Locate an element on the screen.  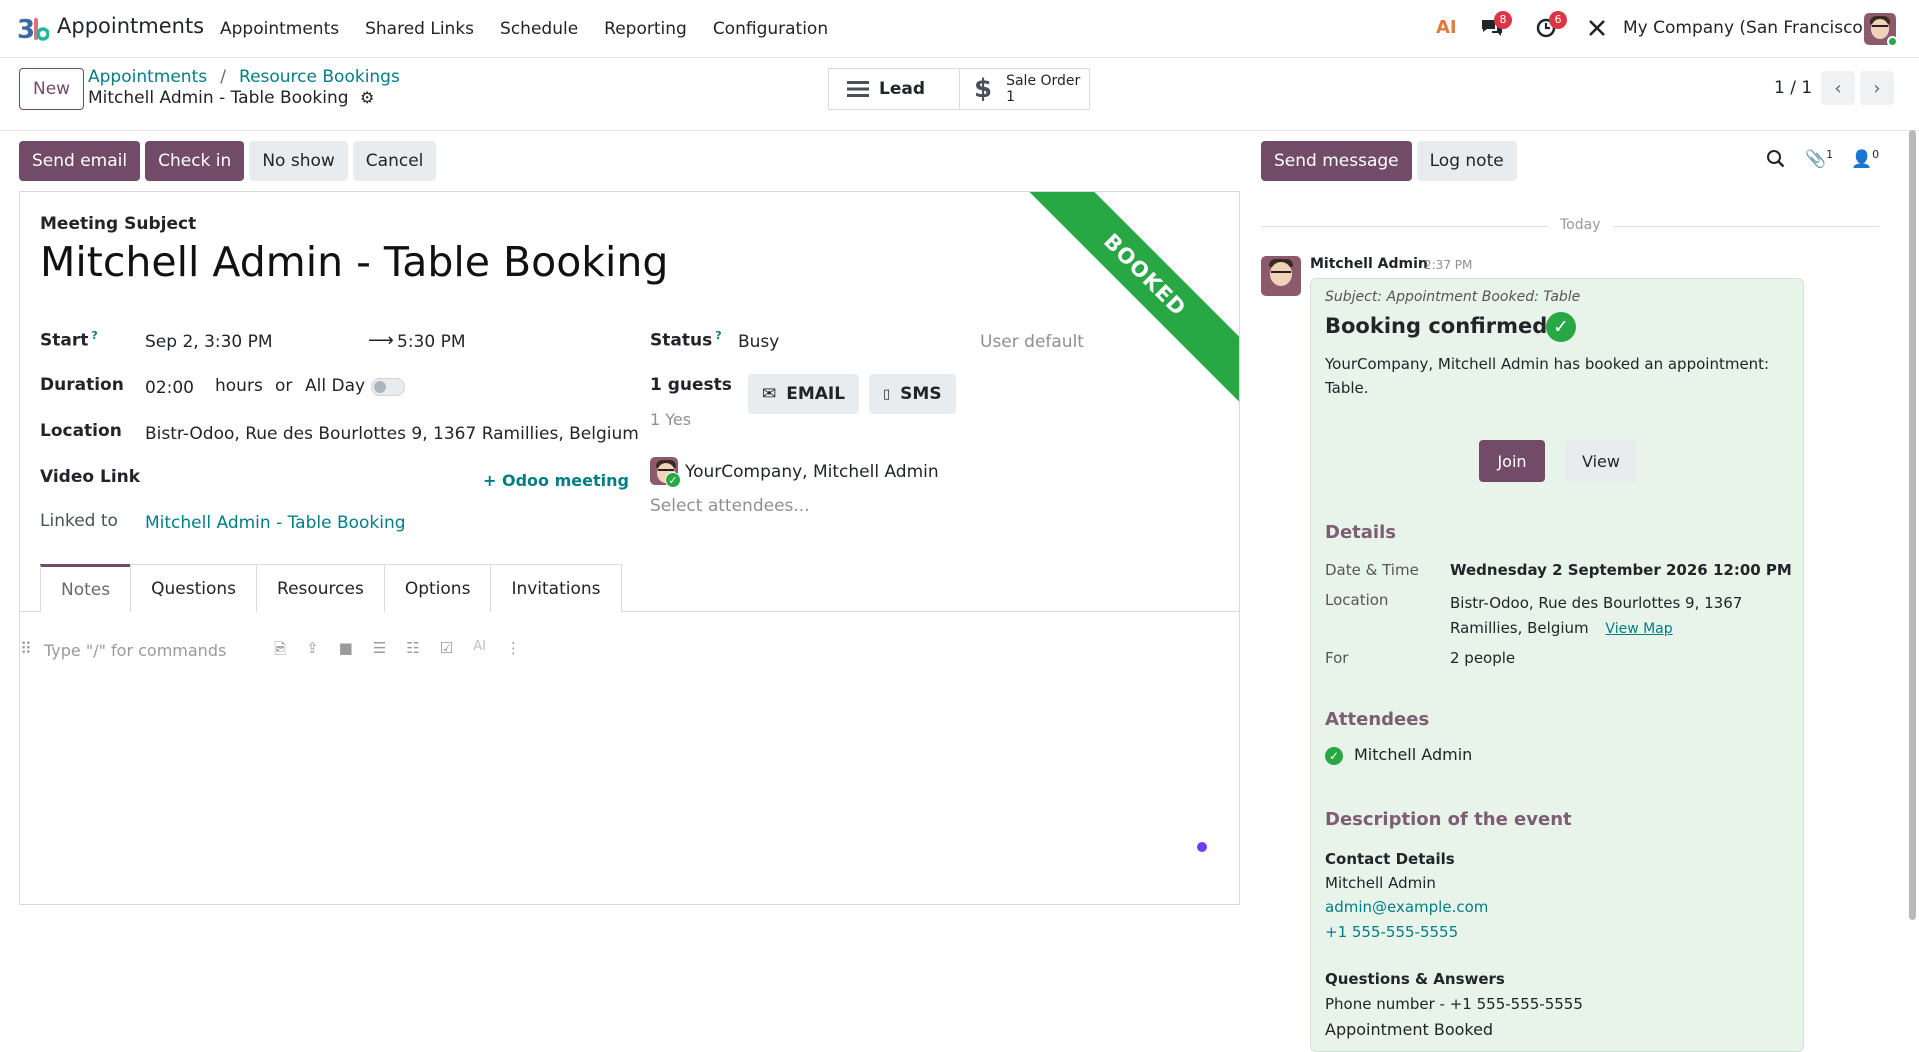
messaging-icon: 8 is located at coordinates (1496, 25).